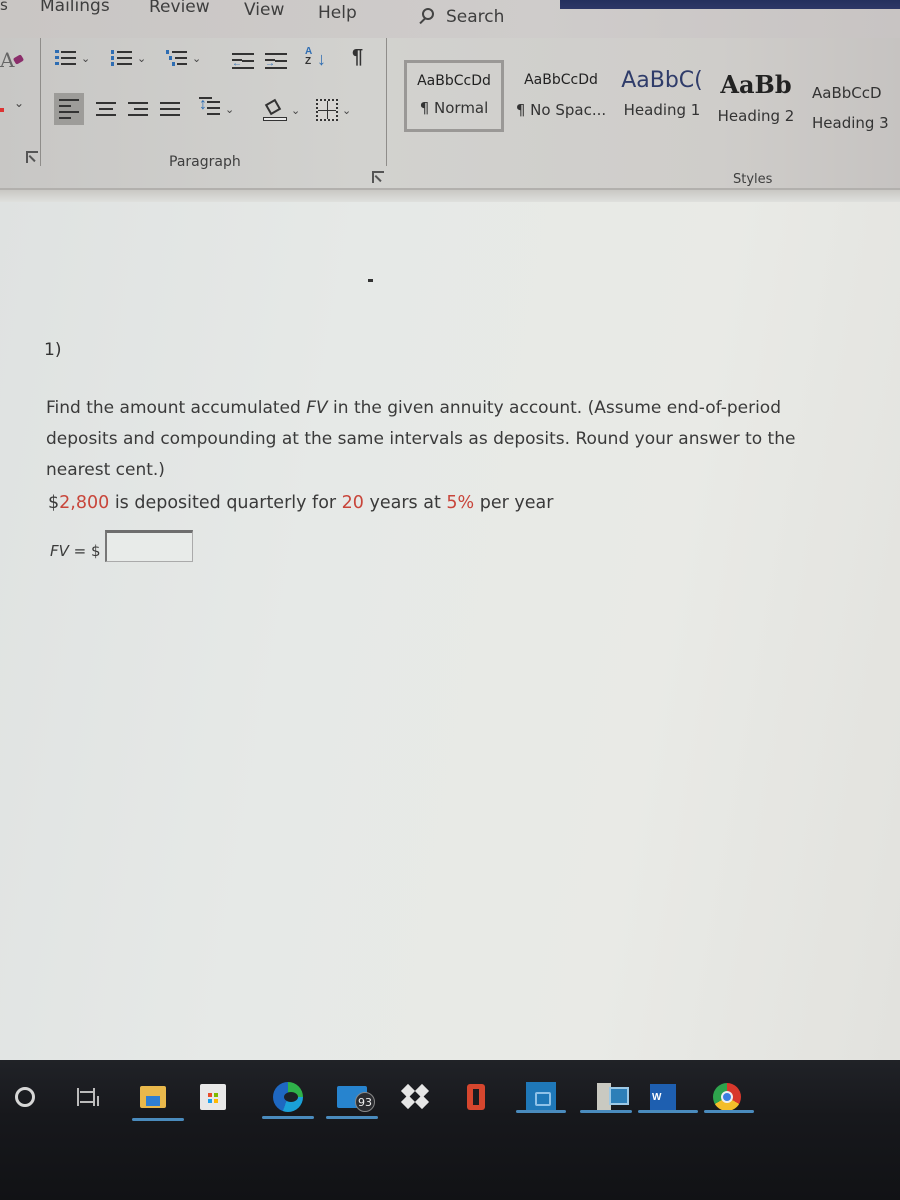  Describe the element at coordinates (243, 61) in the screenshot. I see `decrease-indent-button: ←` at that location.